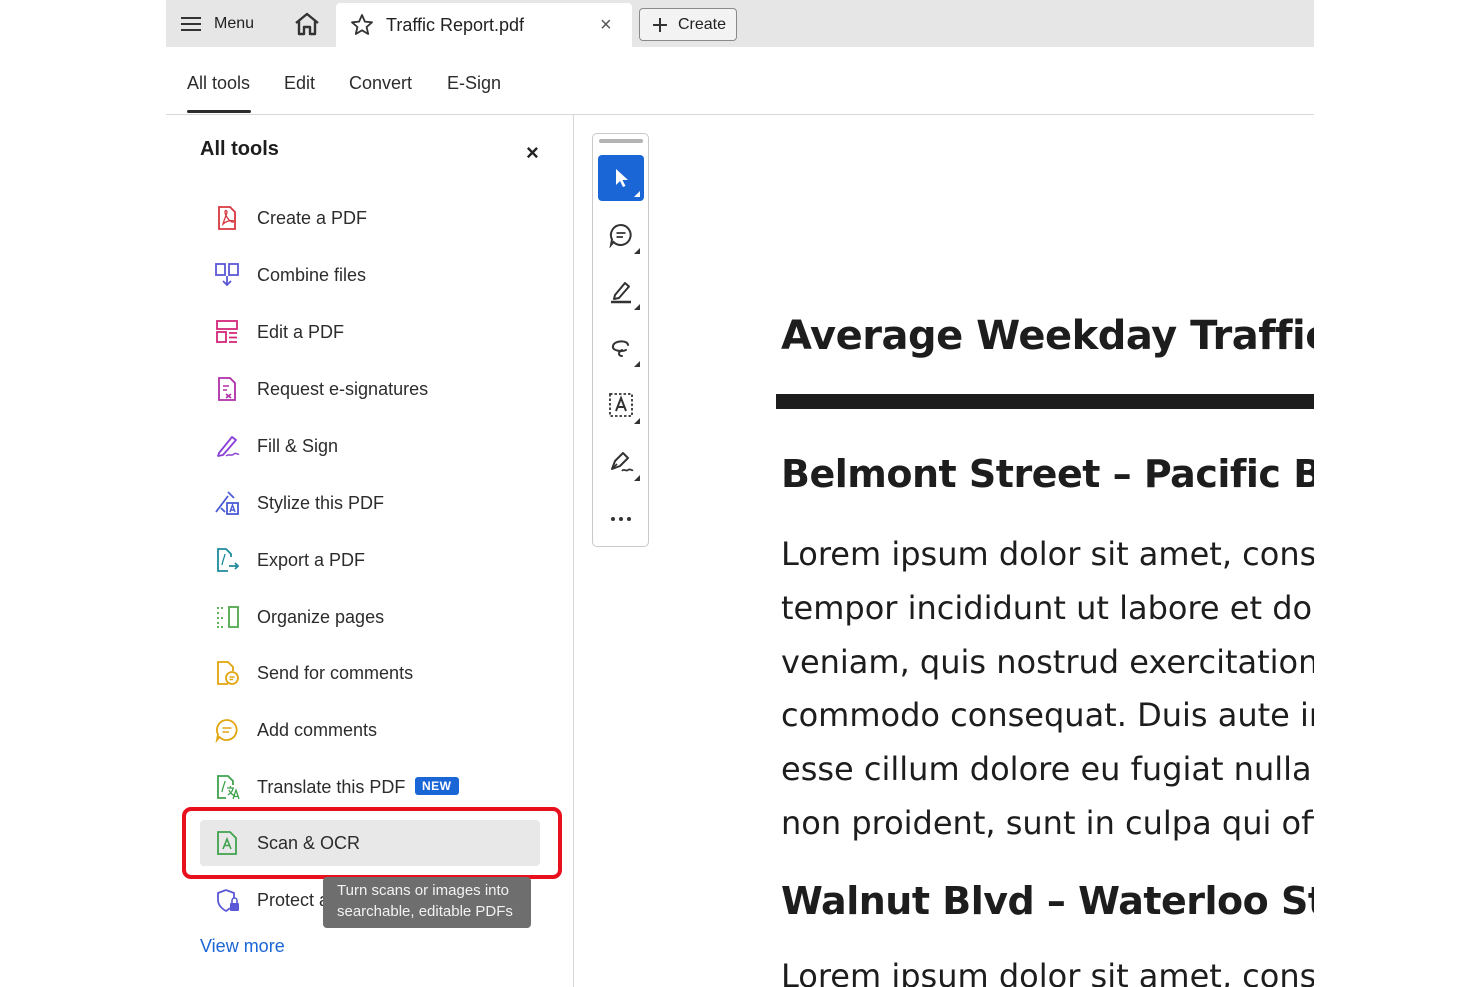 This screenshot has width=1480, height=987. What do you see at coordinates (239, 149) in the screenshot?
I see `panel-title: All tools` at bounding box center [239, 149].